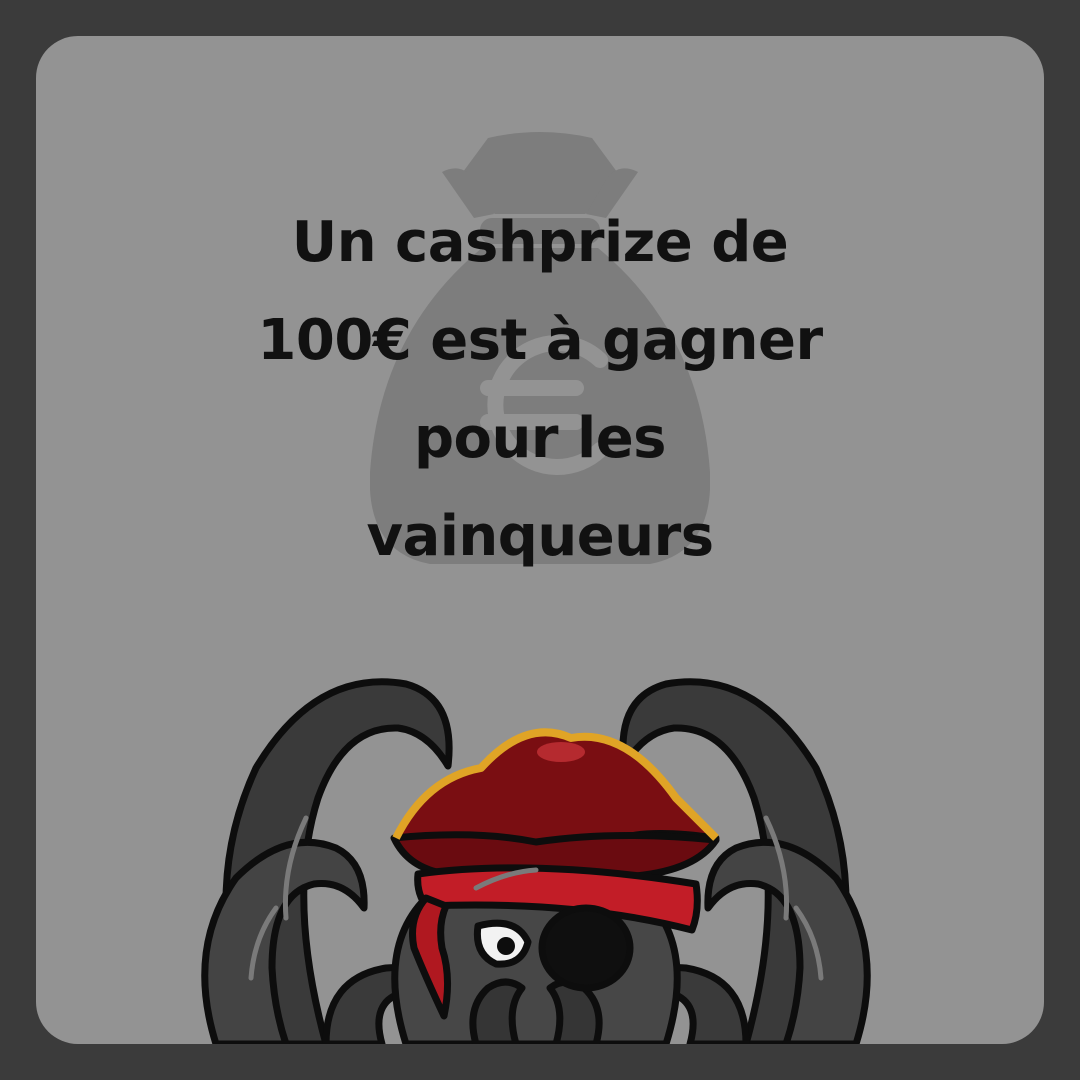  What do you see at coordinates (540, 438) in the screenshot?
I see `headline-line-3: pour les` at bounding box center [540, 438].